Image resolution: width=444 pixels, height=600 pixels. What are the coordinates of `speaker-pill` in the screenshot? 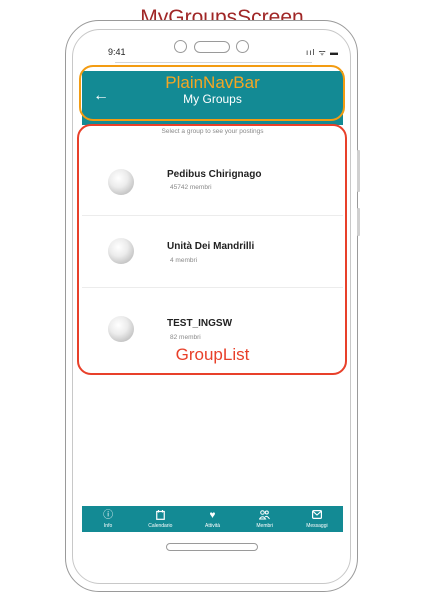 It's located at (212, 47).